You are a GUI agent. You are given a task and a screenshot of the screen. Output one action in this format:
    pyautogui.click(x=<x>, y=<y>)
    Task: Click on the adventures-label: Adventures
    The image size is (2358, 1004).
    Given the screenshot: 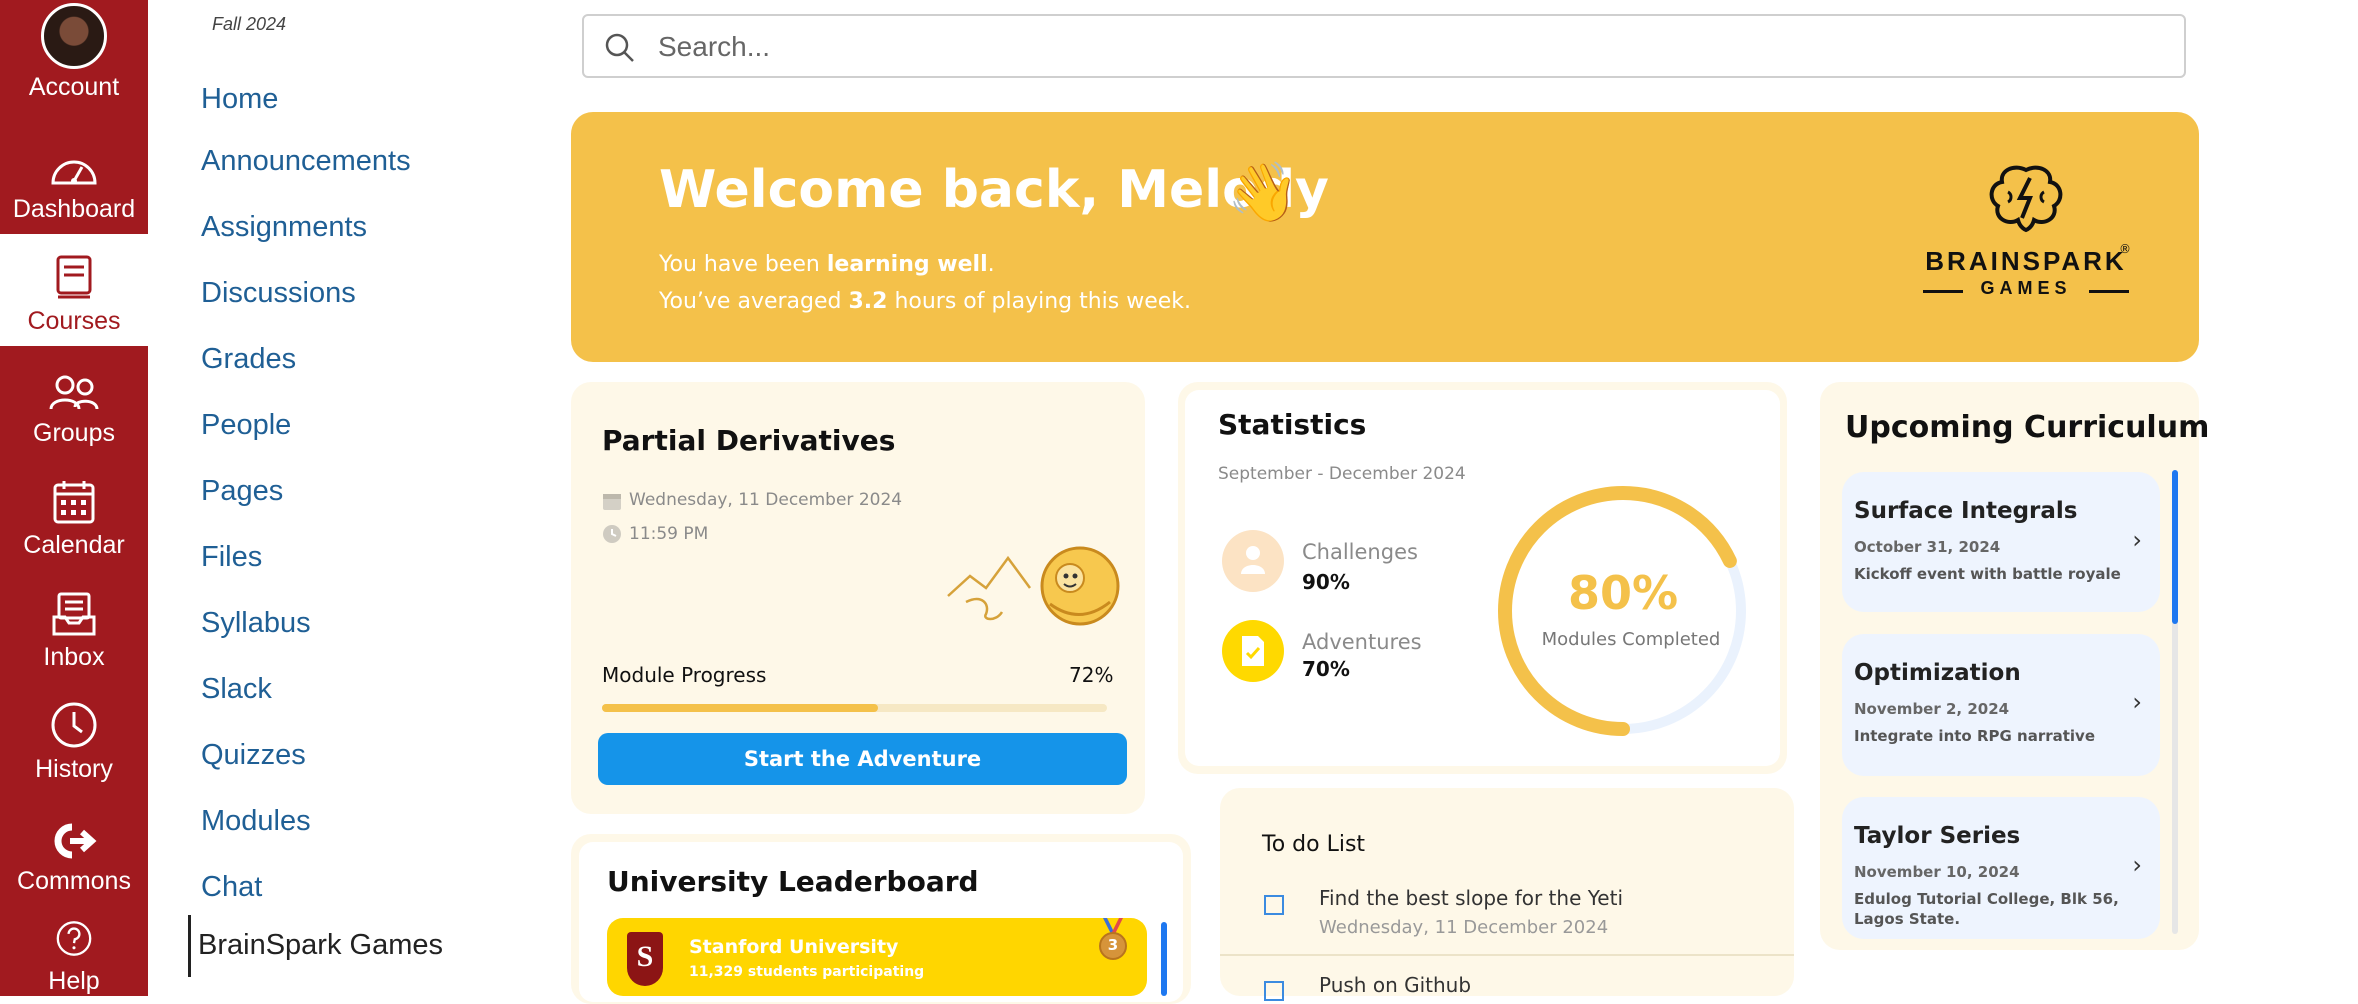 What is the action you would take?
    pyautogui.click(x=1362, y=642)
    